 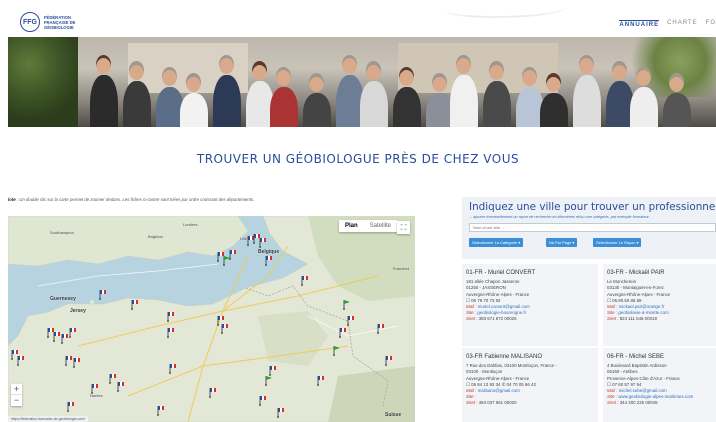 I want to click on map-type-tabs: Plan Satellite, so click(x=368, y=226).